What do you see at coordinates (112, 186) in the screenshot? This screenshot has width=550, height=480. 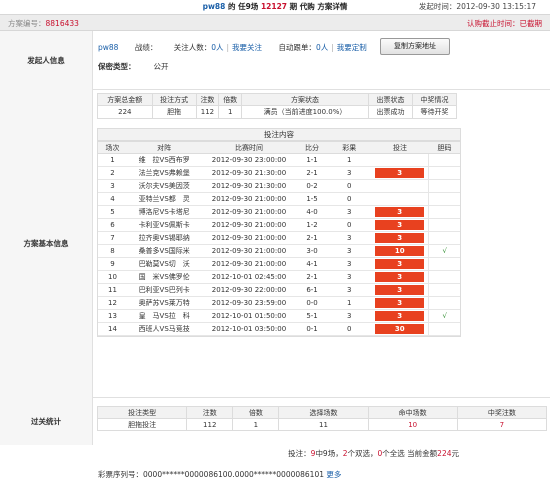 I see `match-no: 3` at bounding box center [112, 186].